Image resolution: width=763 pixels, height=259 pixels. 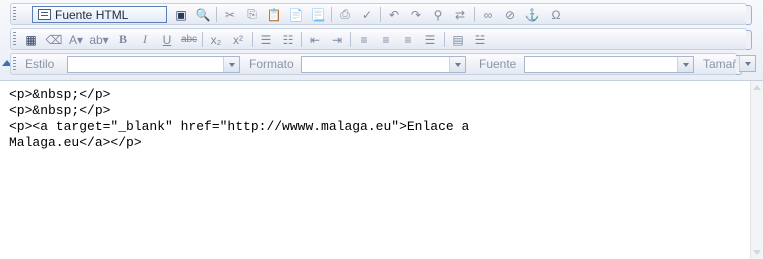 I want to click on subscript-icon: x₂, so click(x=216, y=39).